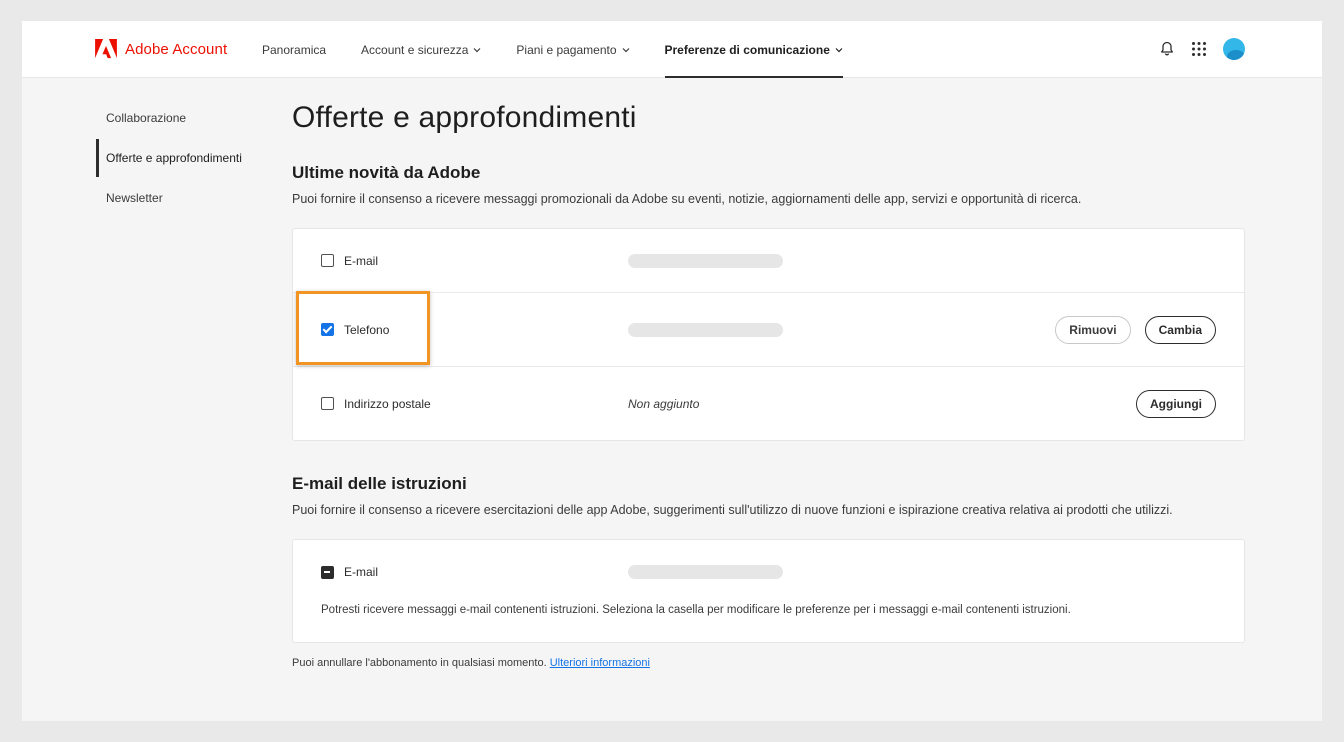 The height and width of the screenshot is (742, 1344). I want to click on header-icons, so click(1202, 49).